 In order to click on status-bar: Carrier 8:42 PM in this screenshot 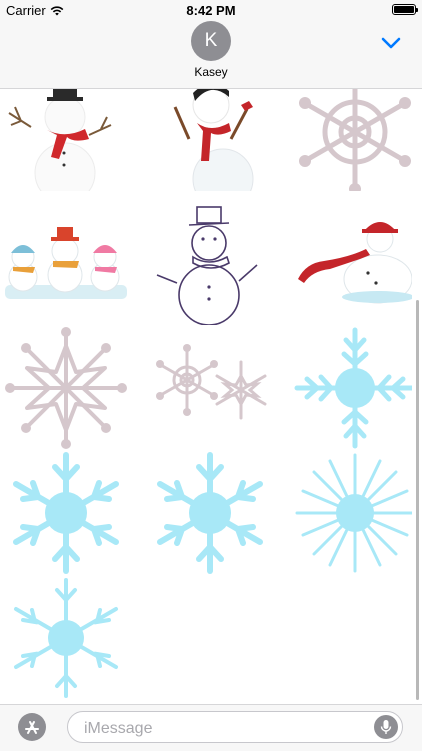, I will do `click(211, 11)`.